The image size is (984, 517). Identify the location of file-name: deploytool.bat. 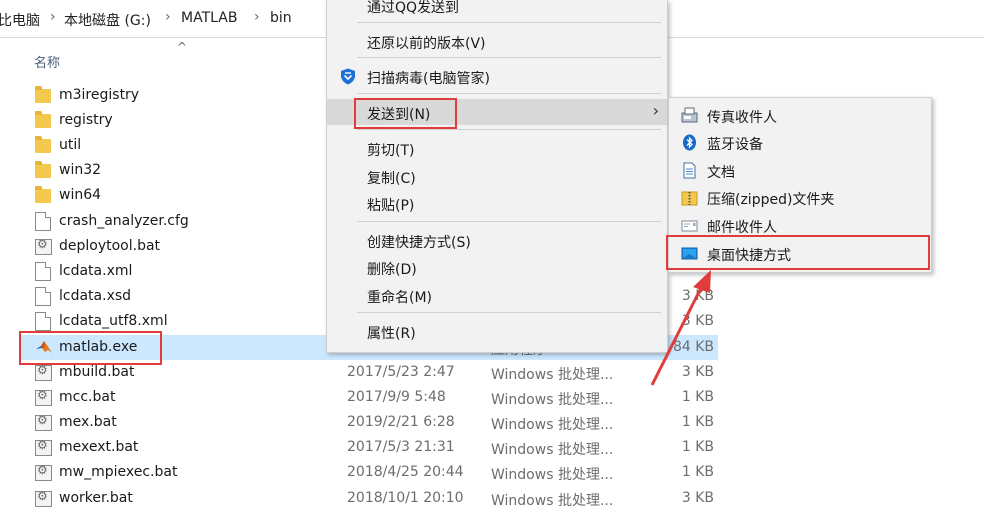
(110, 246).